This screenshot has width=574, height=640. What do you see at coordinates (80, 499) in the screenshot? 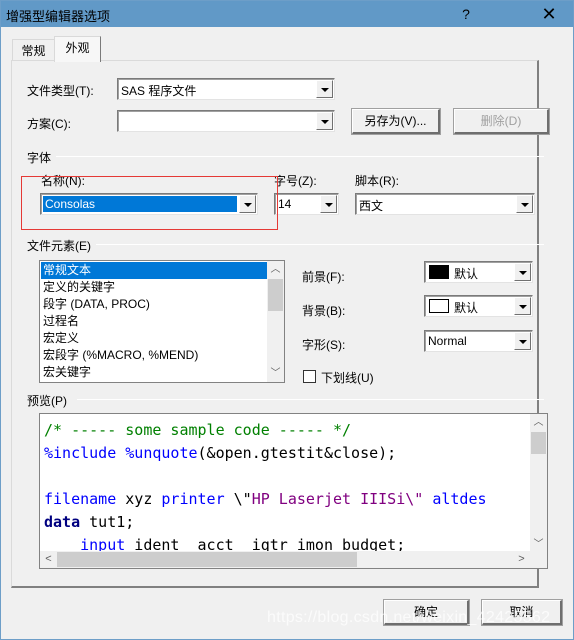
I see `code-token: filename` at bounding box center [80, 499].